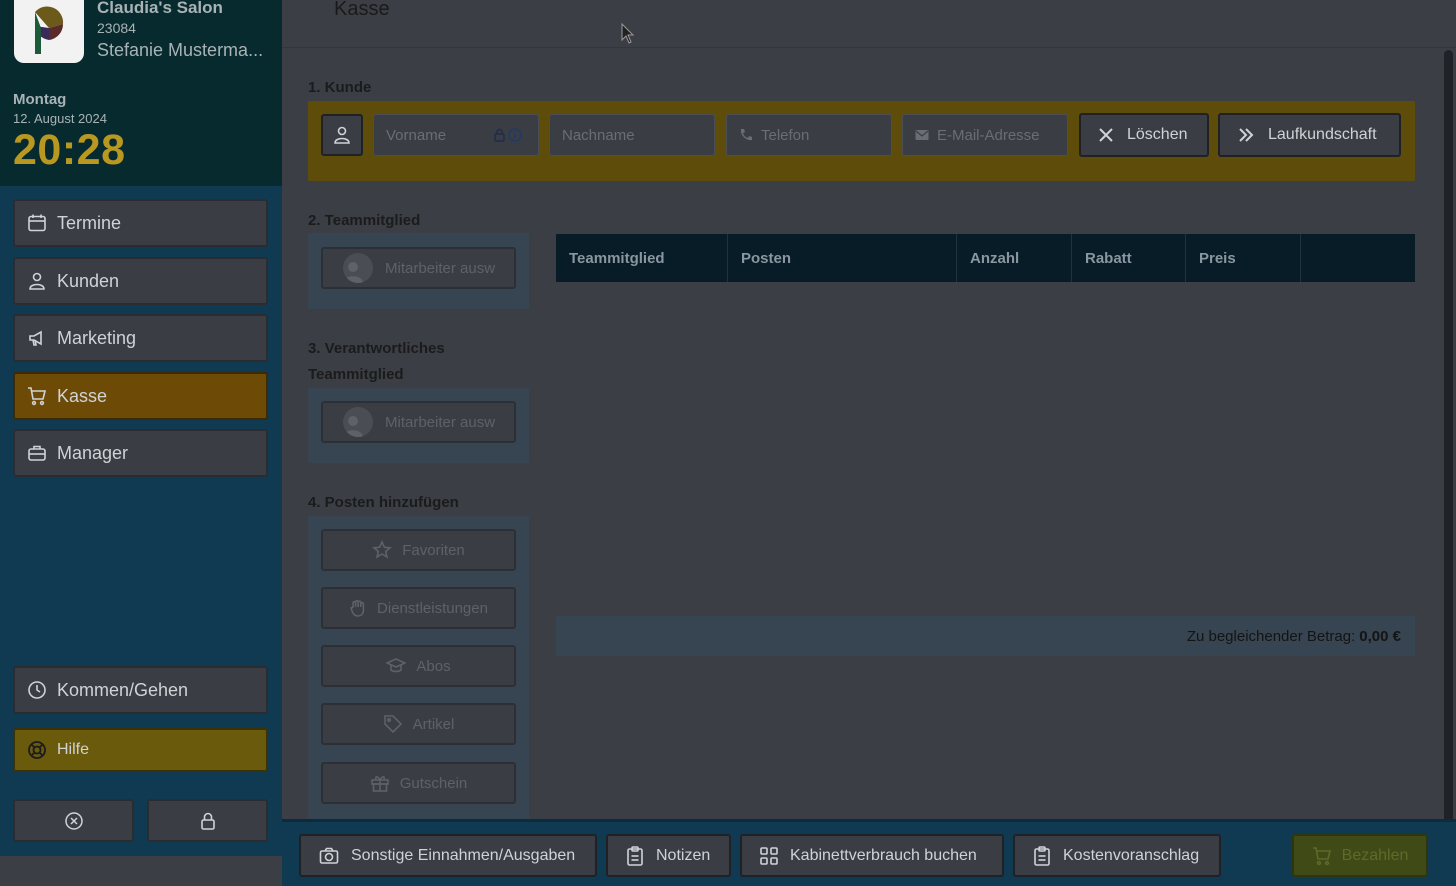 This screenshot has height=886, width=1456. Describe the element at coordinates (60, 118) in the screenshot. I see `date: 12. August 2024` at that location.